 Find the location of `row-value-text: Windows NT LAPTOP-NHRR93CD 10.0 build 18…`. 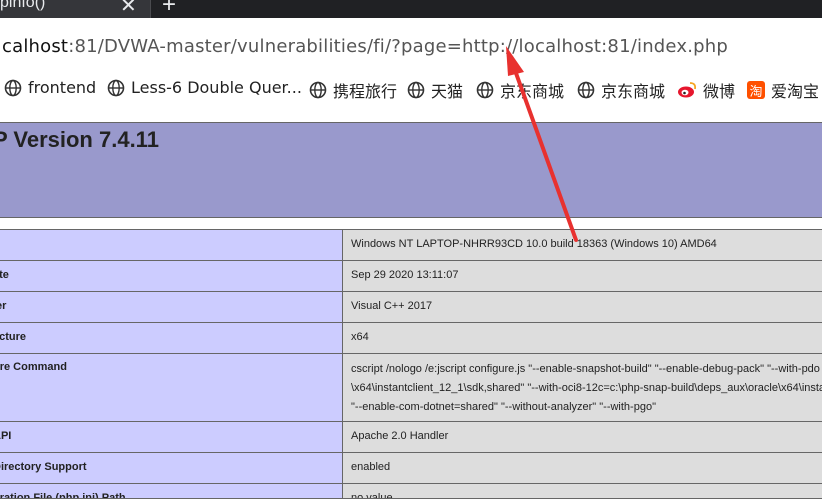

row-value-text: Windows NT LAPTOP-NHRR93CD 10.0 build 18… is located at coordinates (534, 244).